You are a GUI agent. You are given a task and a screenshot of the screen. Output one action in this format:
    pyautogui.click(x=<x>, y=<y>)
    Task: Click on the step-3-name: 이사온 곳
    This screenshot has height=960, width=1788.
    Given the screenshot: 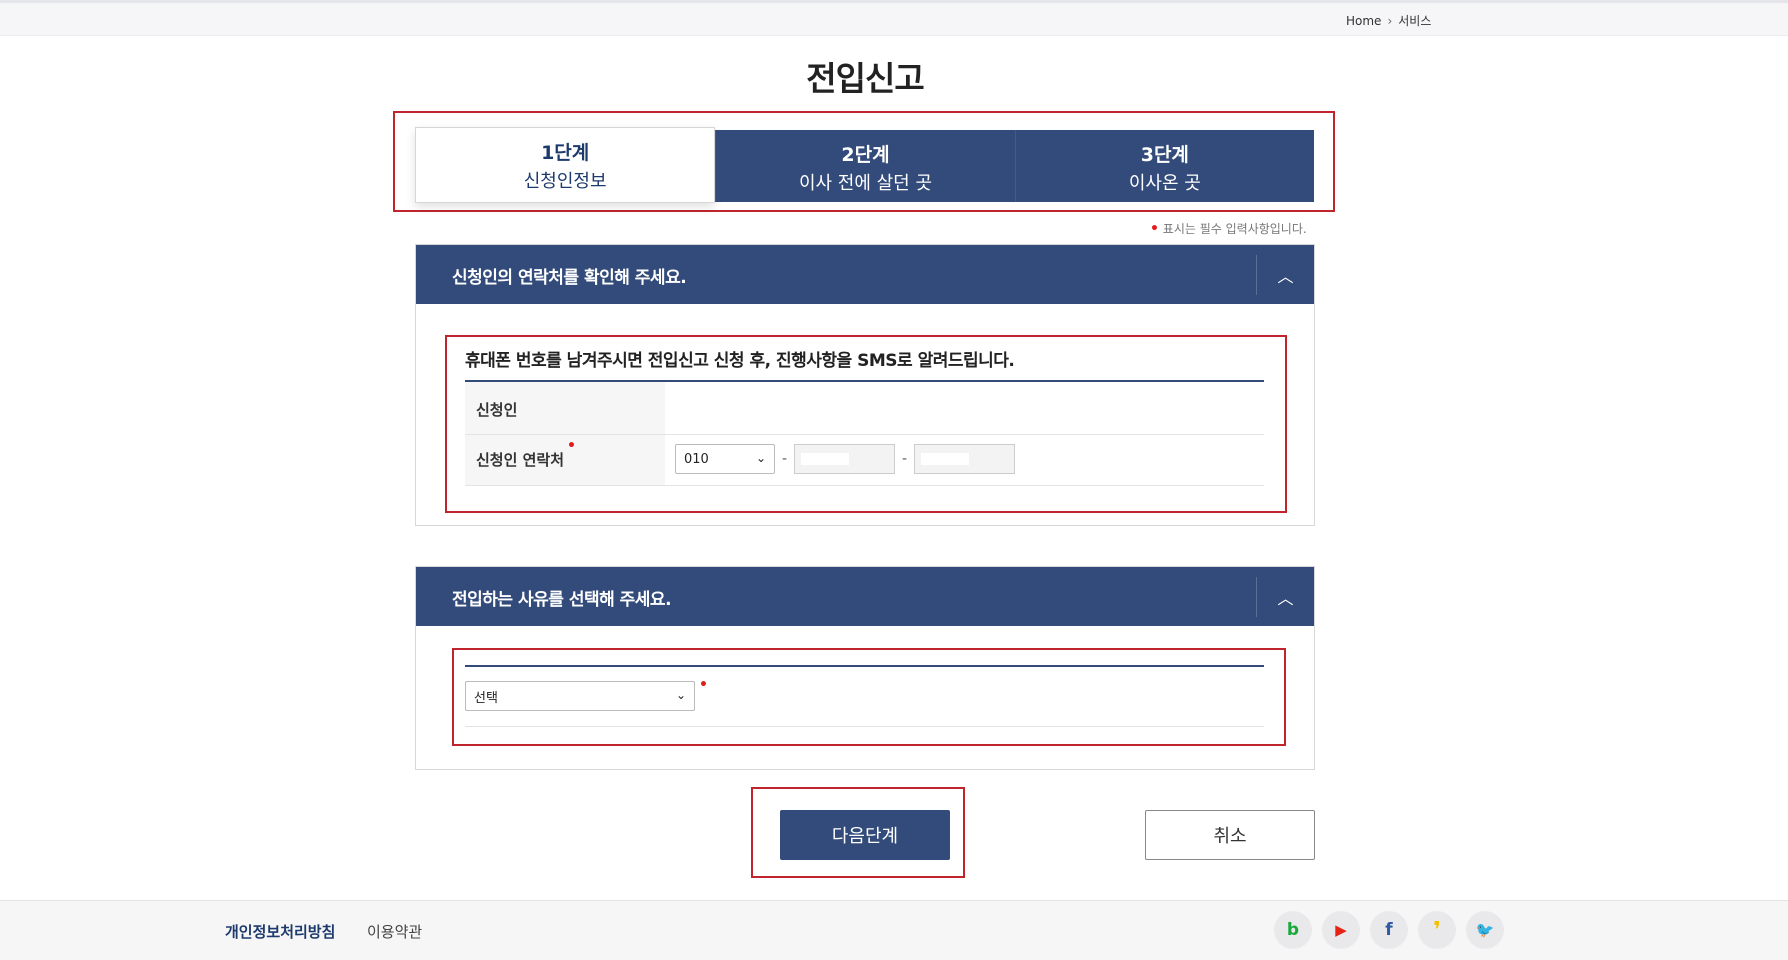 What is the action you would take?
    pyautogui.click(x=1164, y=183)
    